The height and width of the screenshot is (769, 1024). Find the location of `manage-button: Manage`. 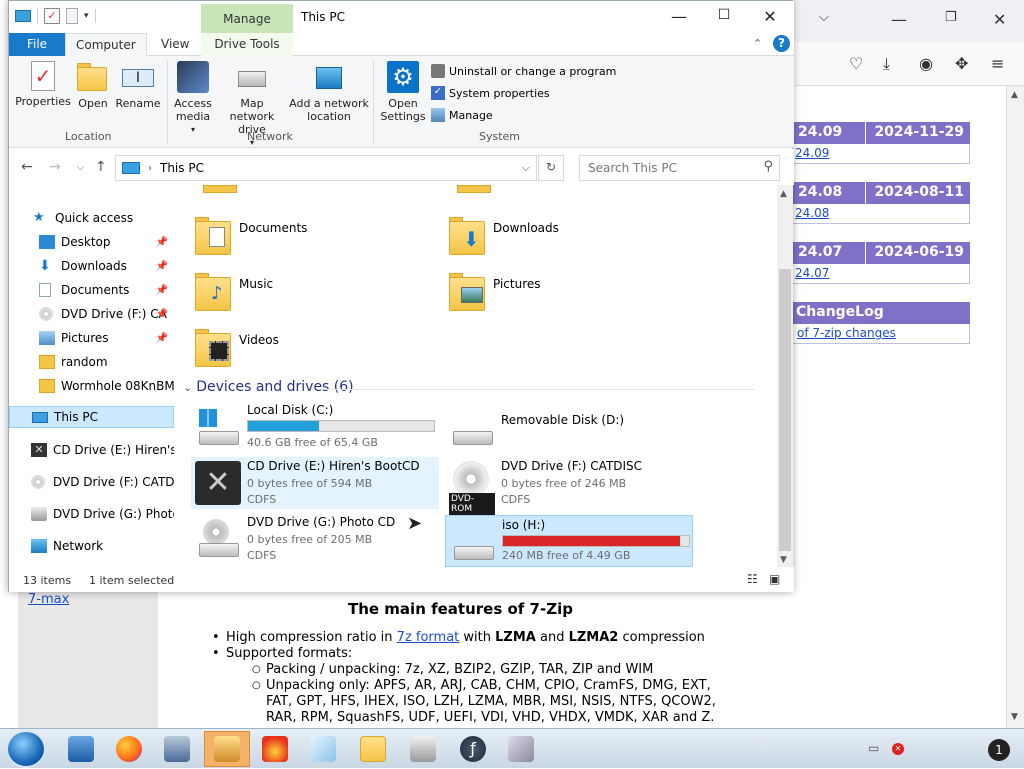

manage-button: Manage is located at coordinates (462, 115).